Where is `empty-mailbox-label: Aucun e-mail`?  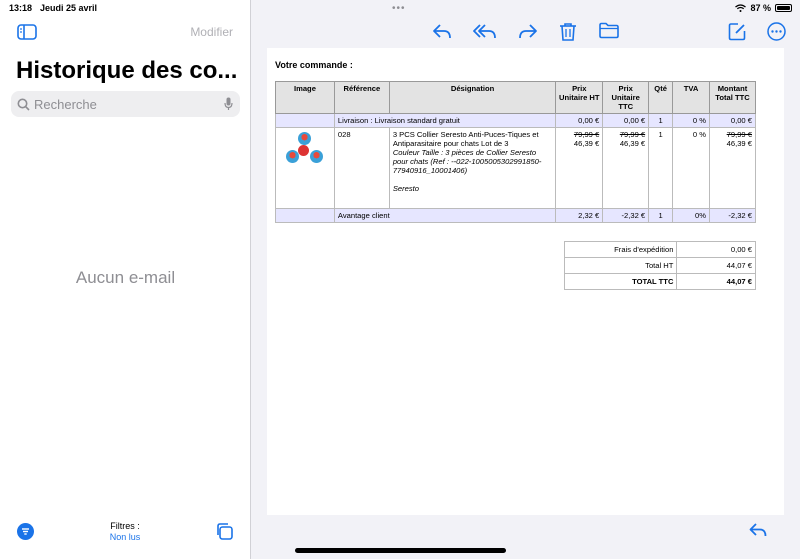
empty-mailbox-label: Aucun e-mail is located at coordinates (125, 277).